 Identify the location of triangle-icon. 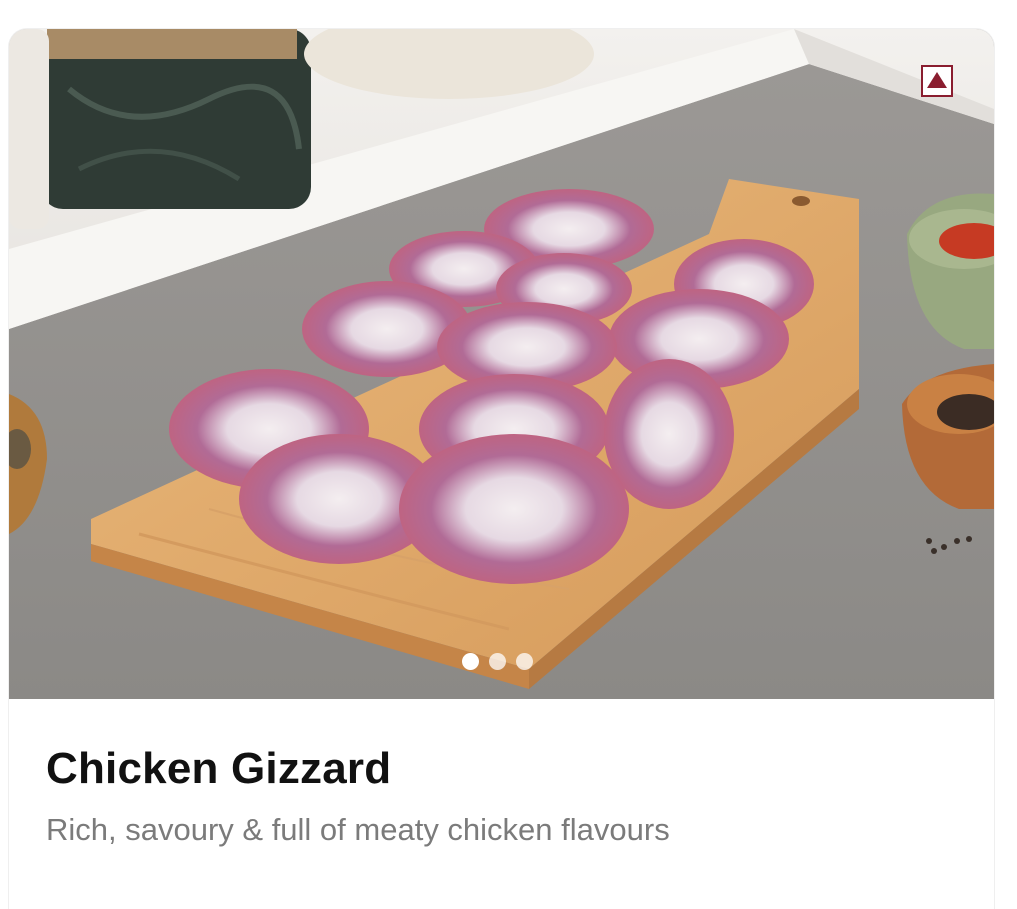
(937, 80).